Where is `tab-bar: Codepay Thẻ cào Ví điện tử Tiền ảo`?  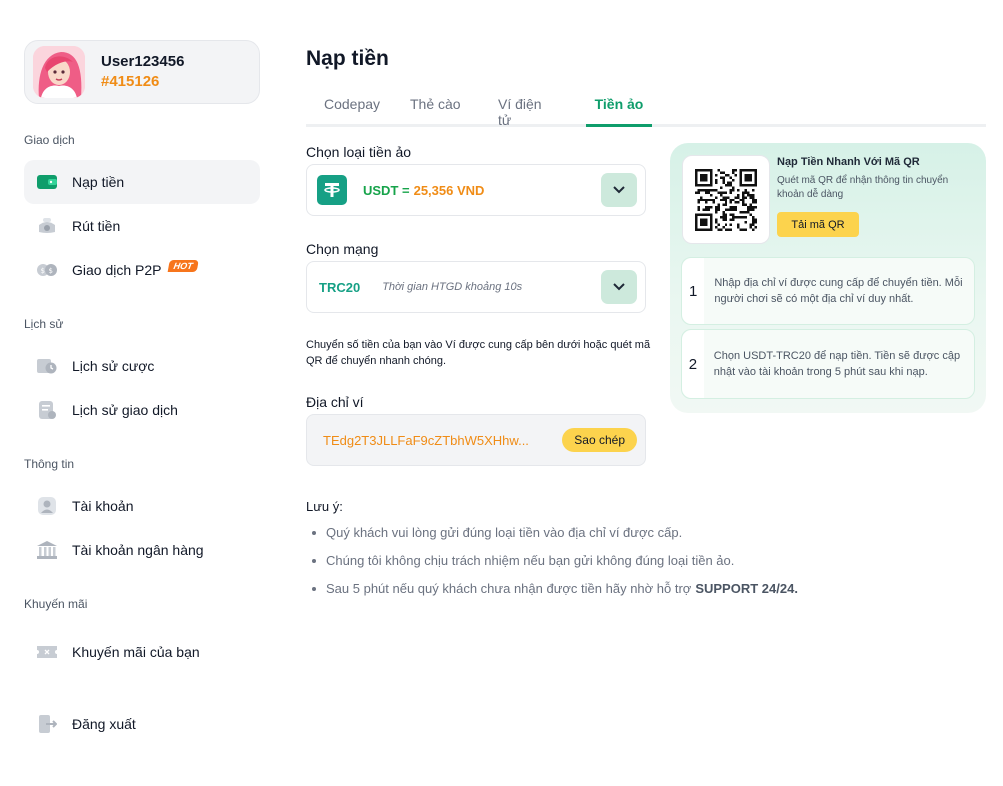 tab-bar: Codepay Thẻ cào Ví điện tử Tiền ảo is located at coordinates (646, 106).